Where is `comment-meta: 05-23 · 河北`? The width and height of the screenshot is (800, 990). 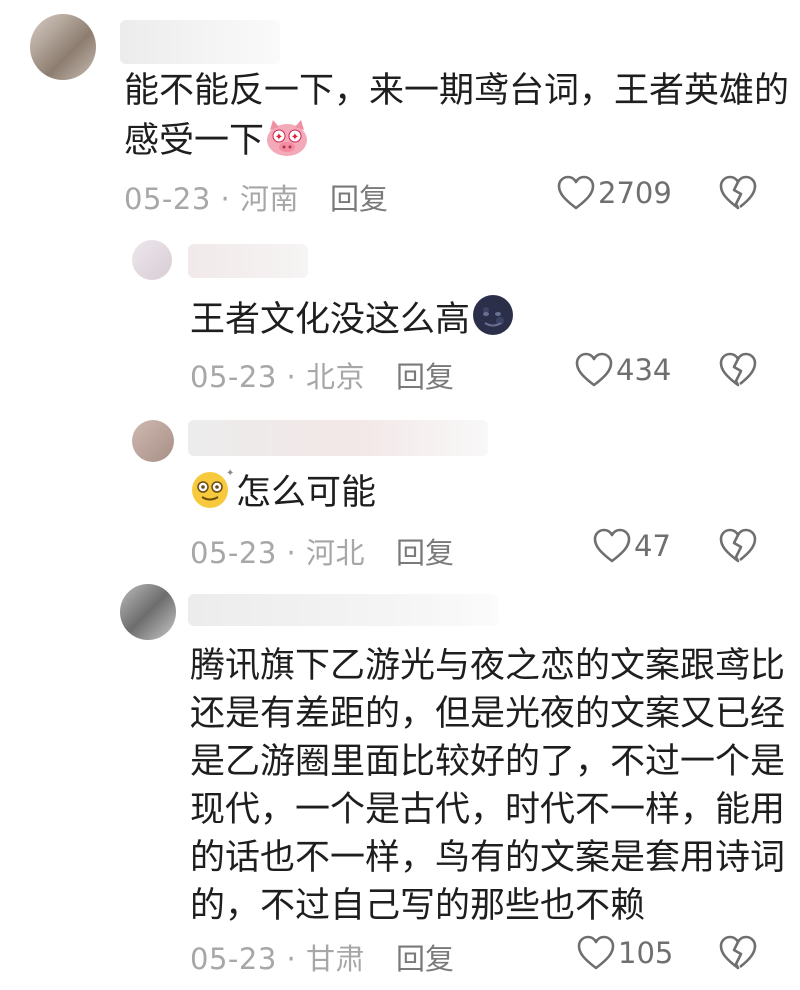
comment-meta: 05-23 · 河北 is located at coordinates (277, 553).